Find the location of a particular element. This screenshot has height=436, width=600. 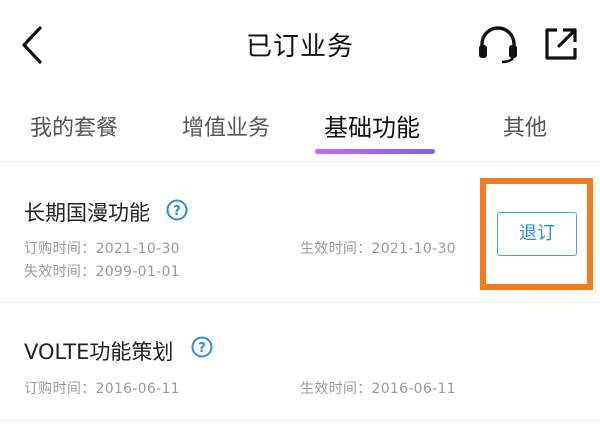

customer-service-button is located at coordinates (498, 44).